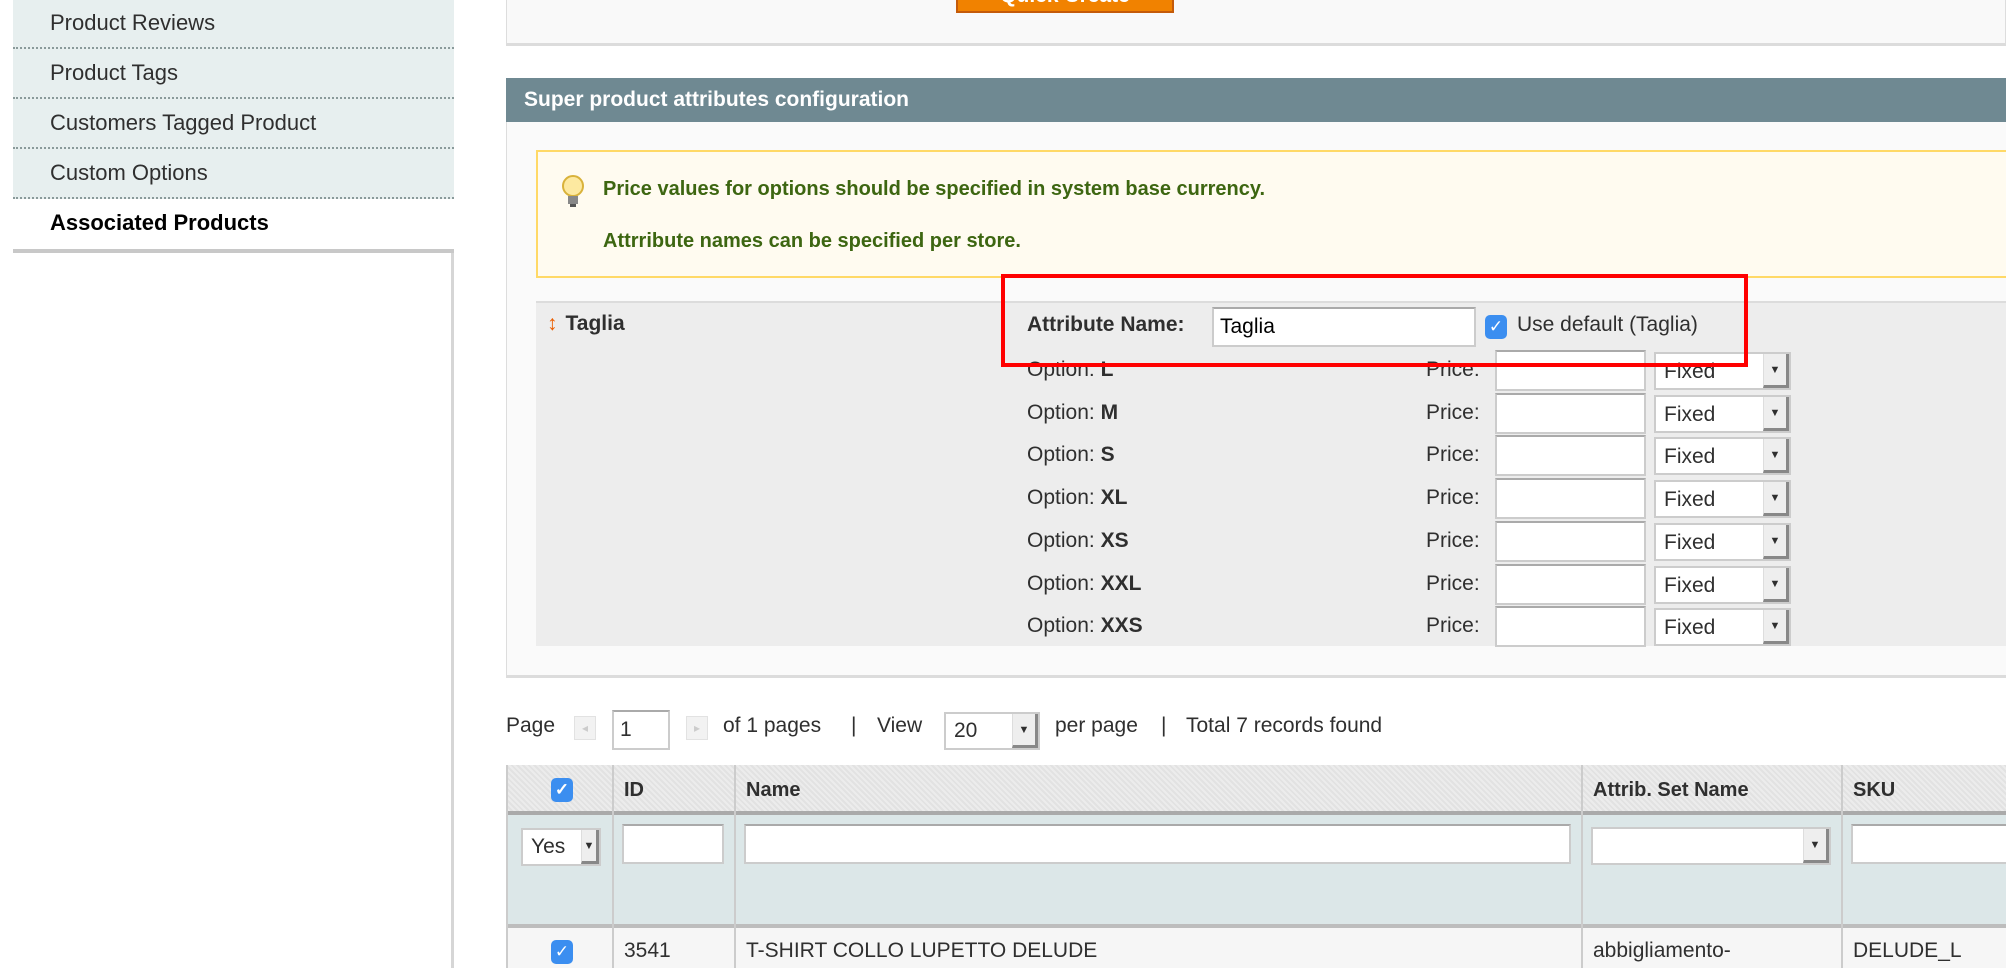  Describe the element at coordinates (673, 844) in the screenshot. I see `id-filter-input` at that location.